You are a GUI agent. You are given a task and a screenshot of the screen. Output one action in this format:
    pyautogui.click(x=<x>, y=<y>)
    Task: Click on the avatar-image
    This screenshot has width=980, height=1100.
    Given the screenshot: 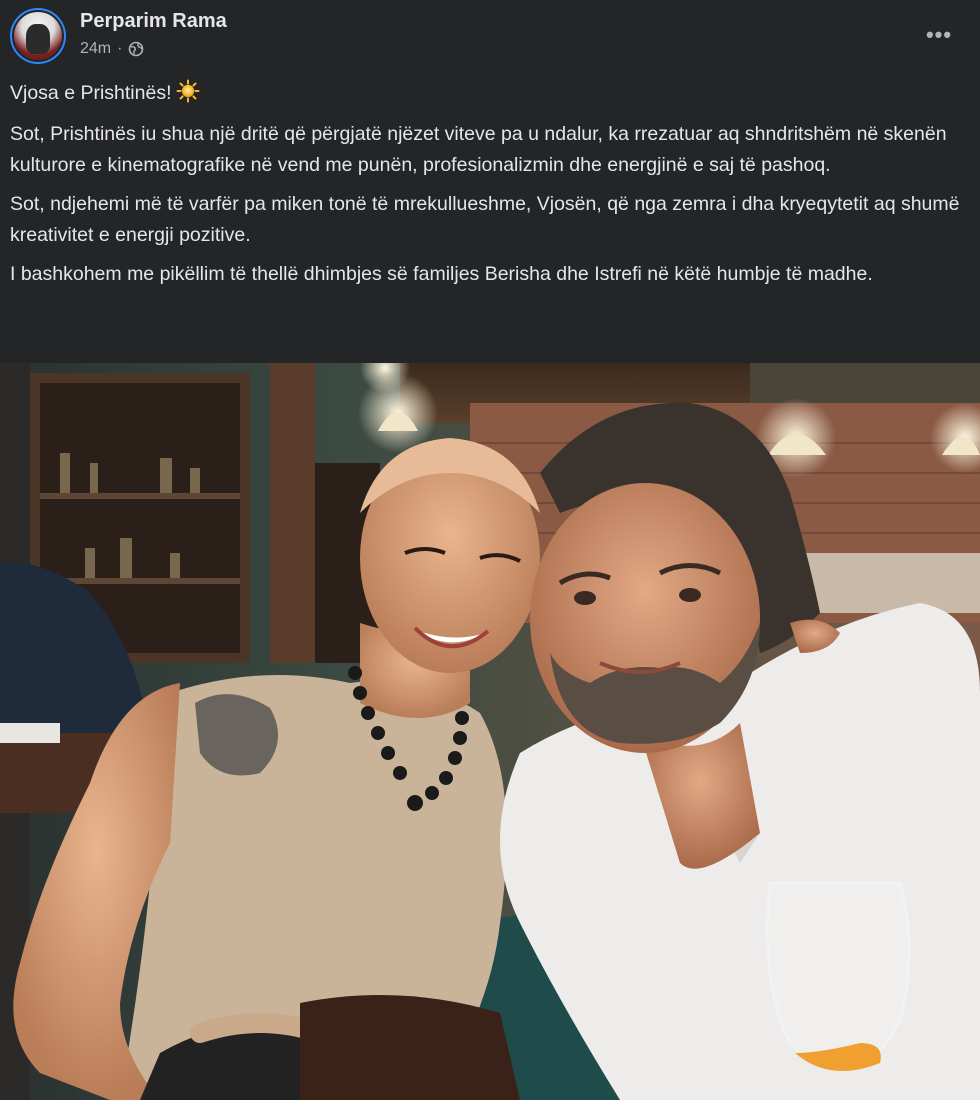 What is the action you would take?
    pyautogui.click(x=38, y=36)
    